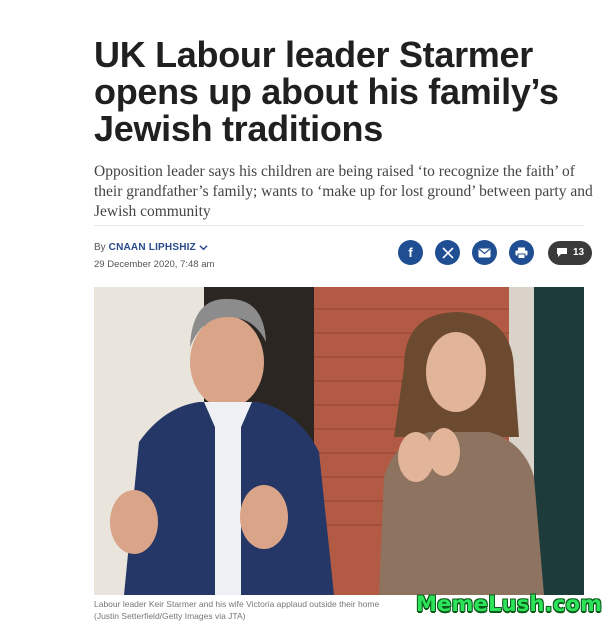 Image resolution: width=608 pixels, height=624 pixels. I want to click on email-share-button, so click(484, 252).